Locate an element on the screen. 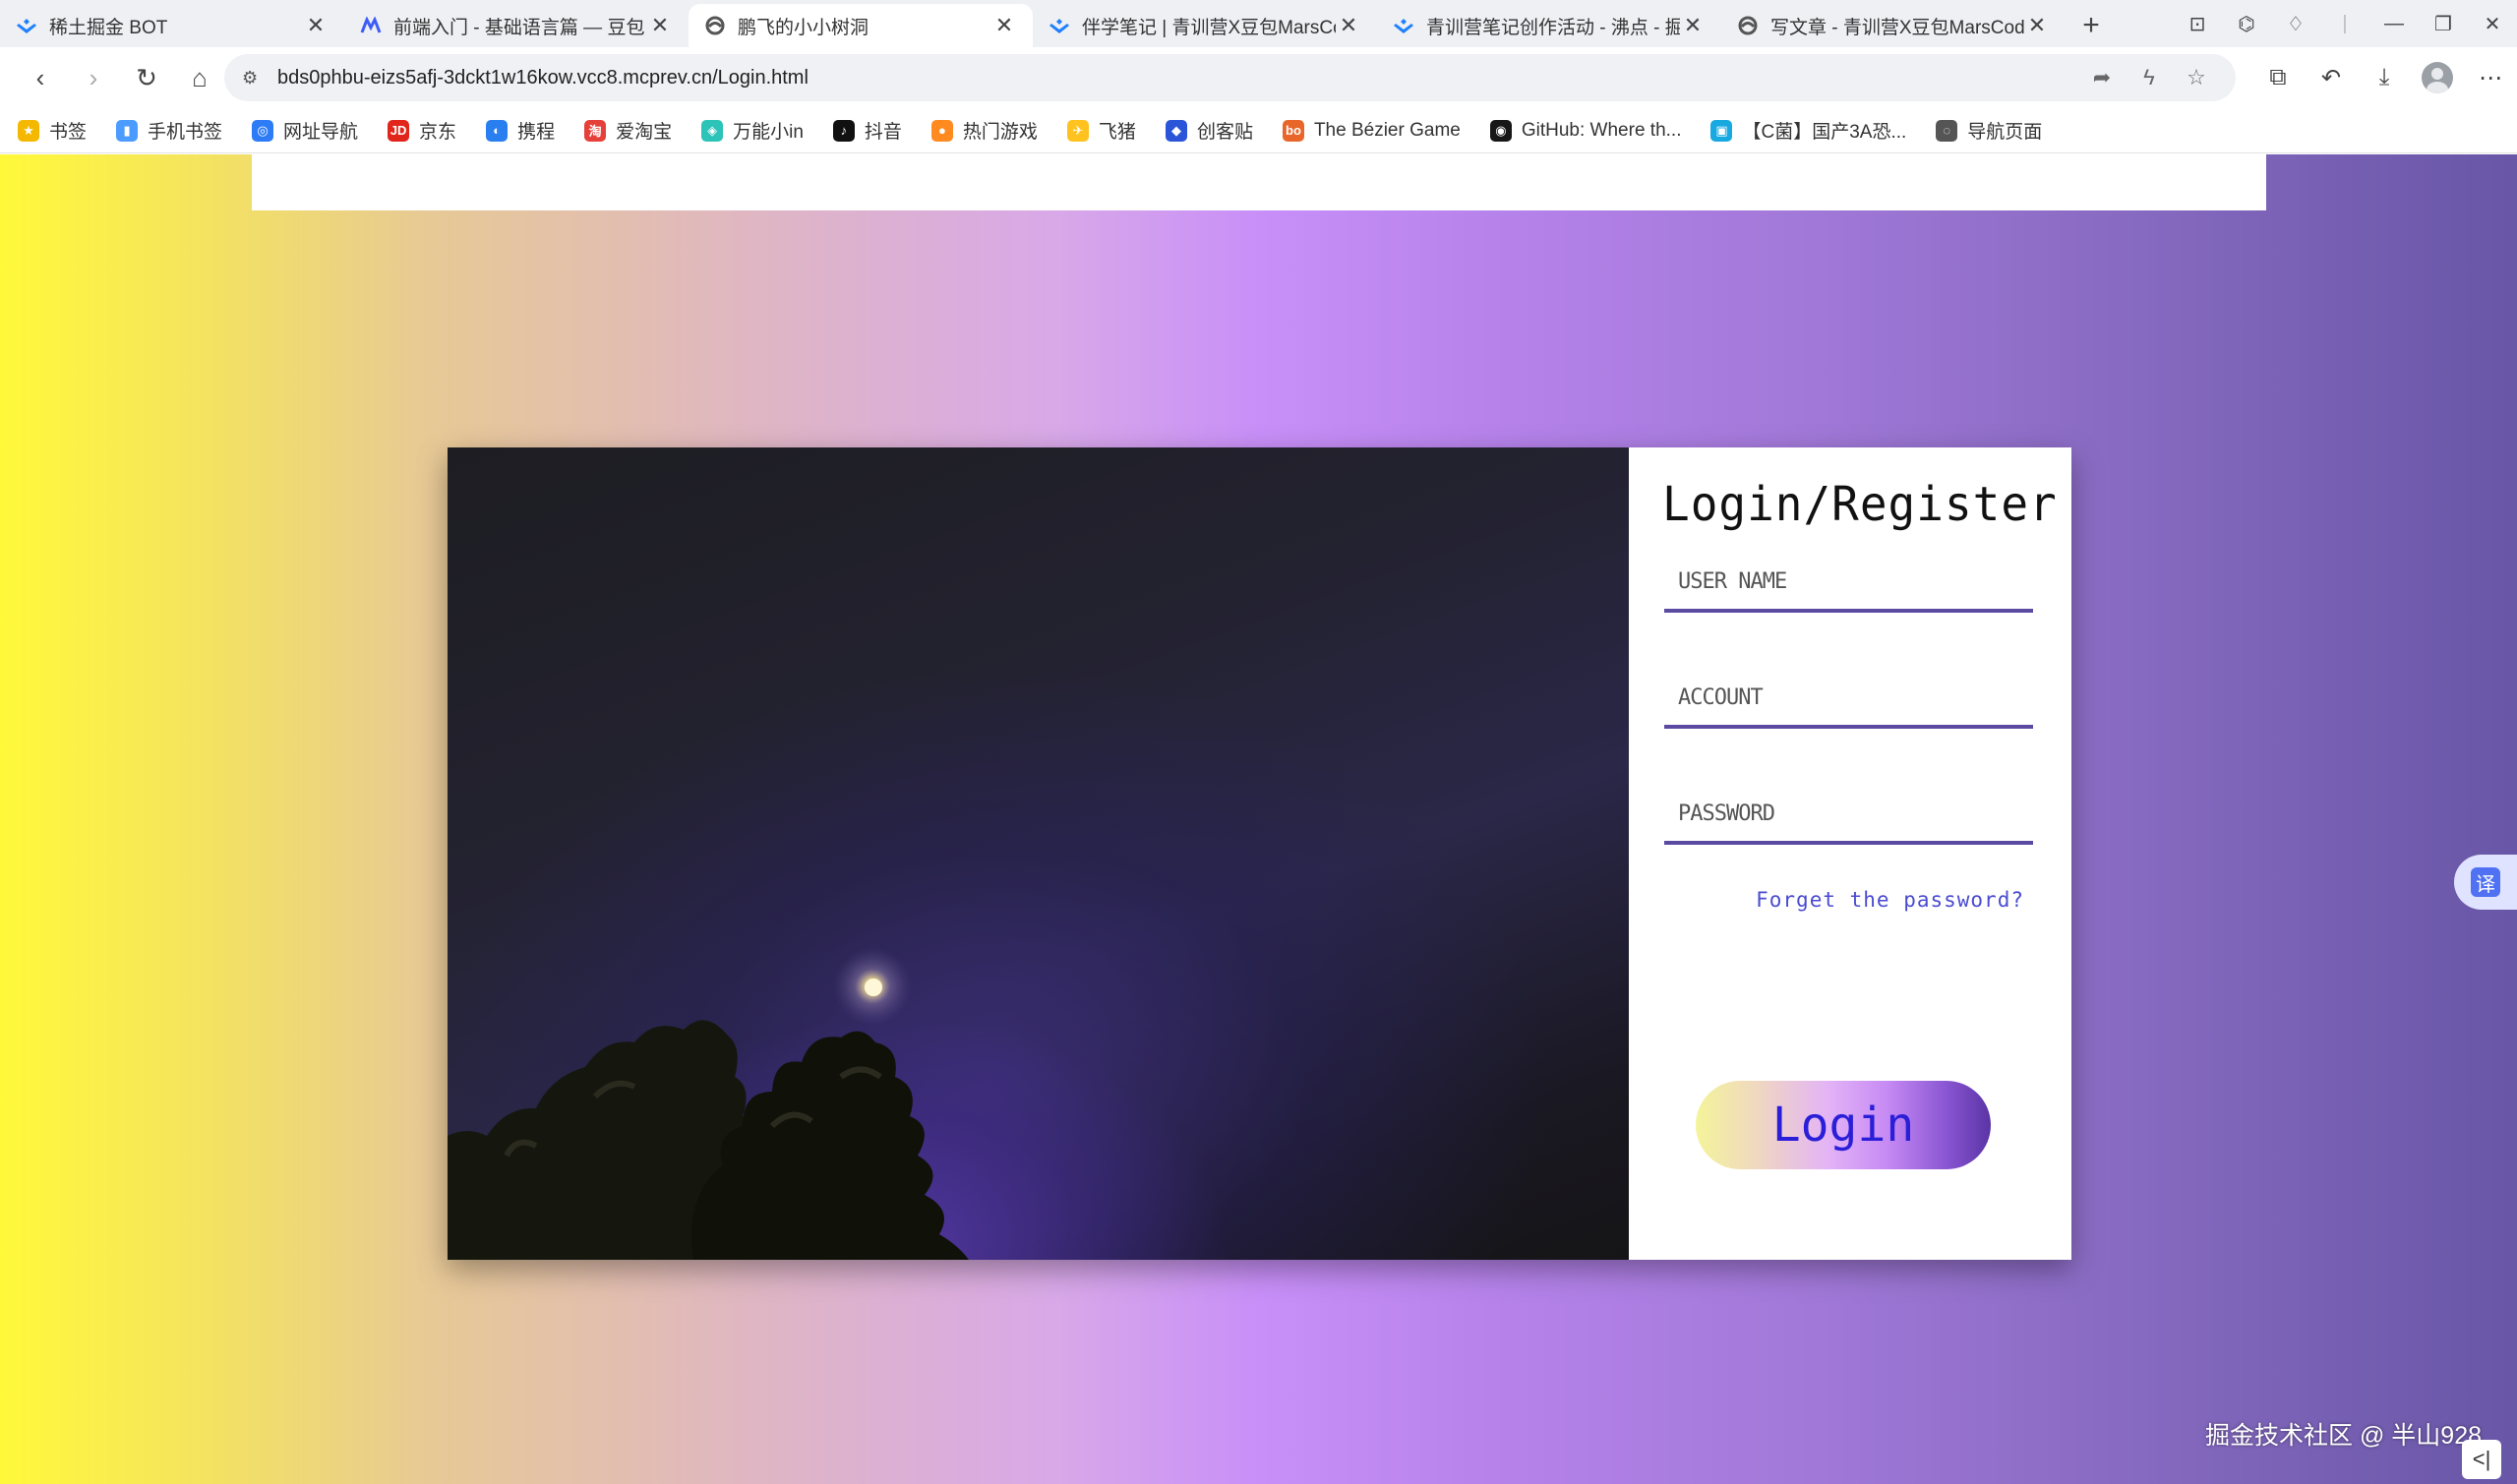  bookmark-label: 万能小in is located at coordinates (768, 132).